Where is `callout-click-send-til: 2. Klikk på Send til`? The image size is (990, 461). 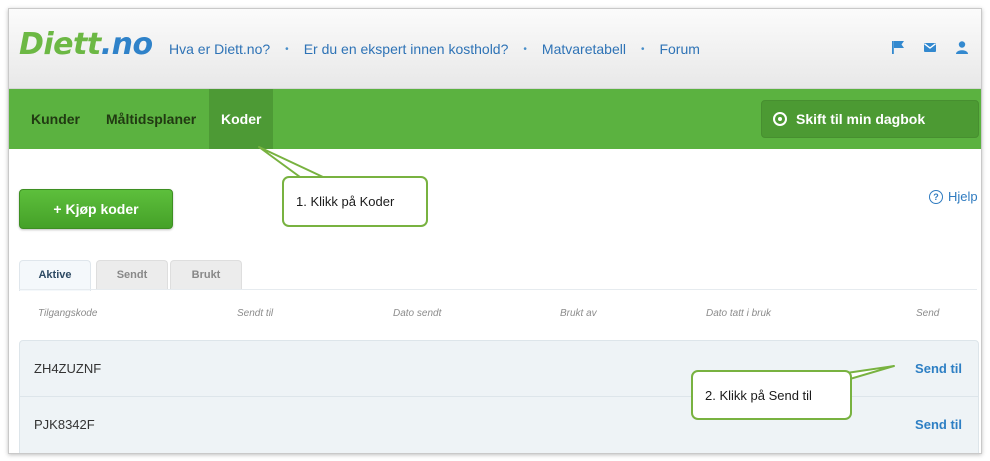 callout-click-send-til: 2. Klikk på Send til is located at coordinates (771, 395).